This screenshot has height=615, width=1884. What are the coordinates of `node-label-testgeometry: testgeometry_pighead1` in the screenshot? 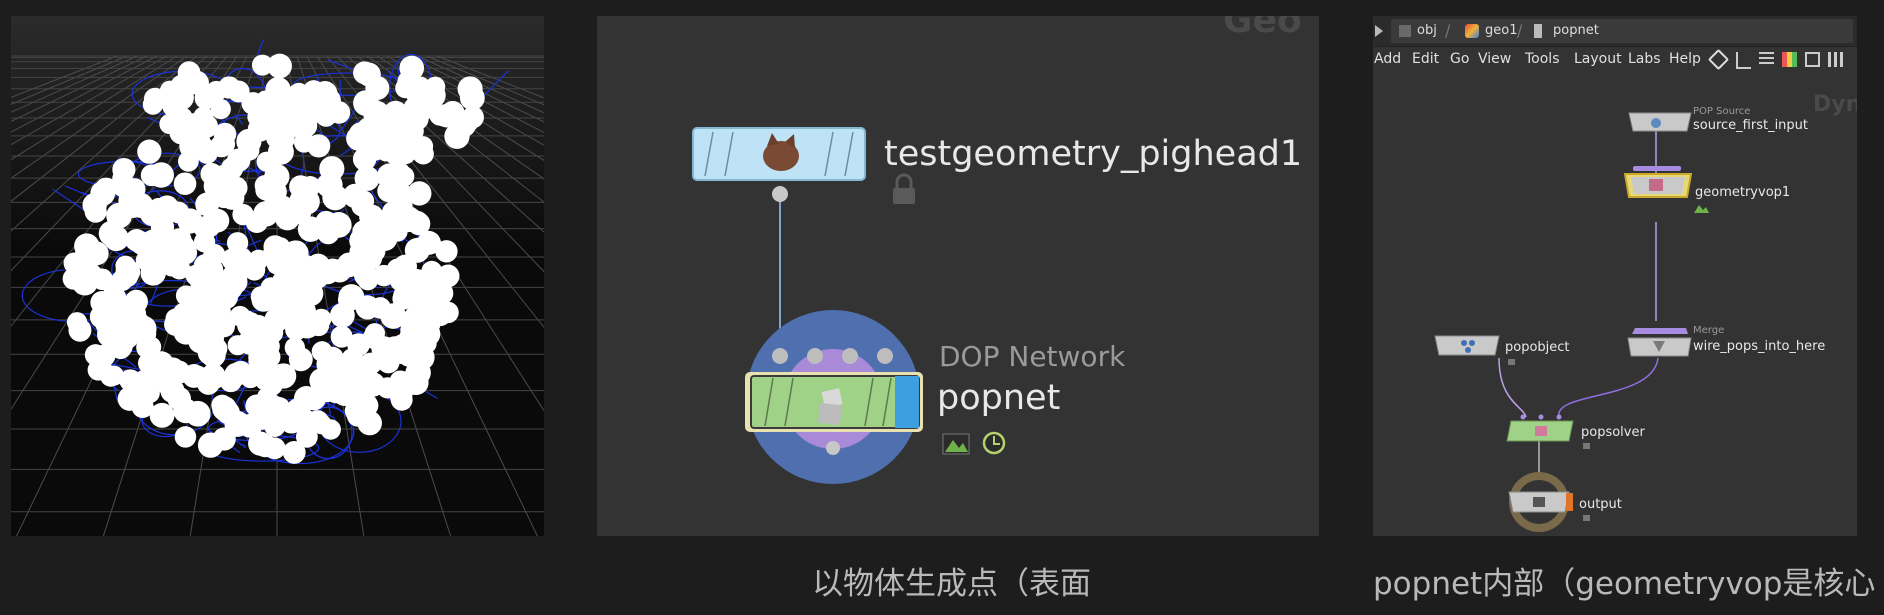 It's located at (1093, 154).